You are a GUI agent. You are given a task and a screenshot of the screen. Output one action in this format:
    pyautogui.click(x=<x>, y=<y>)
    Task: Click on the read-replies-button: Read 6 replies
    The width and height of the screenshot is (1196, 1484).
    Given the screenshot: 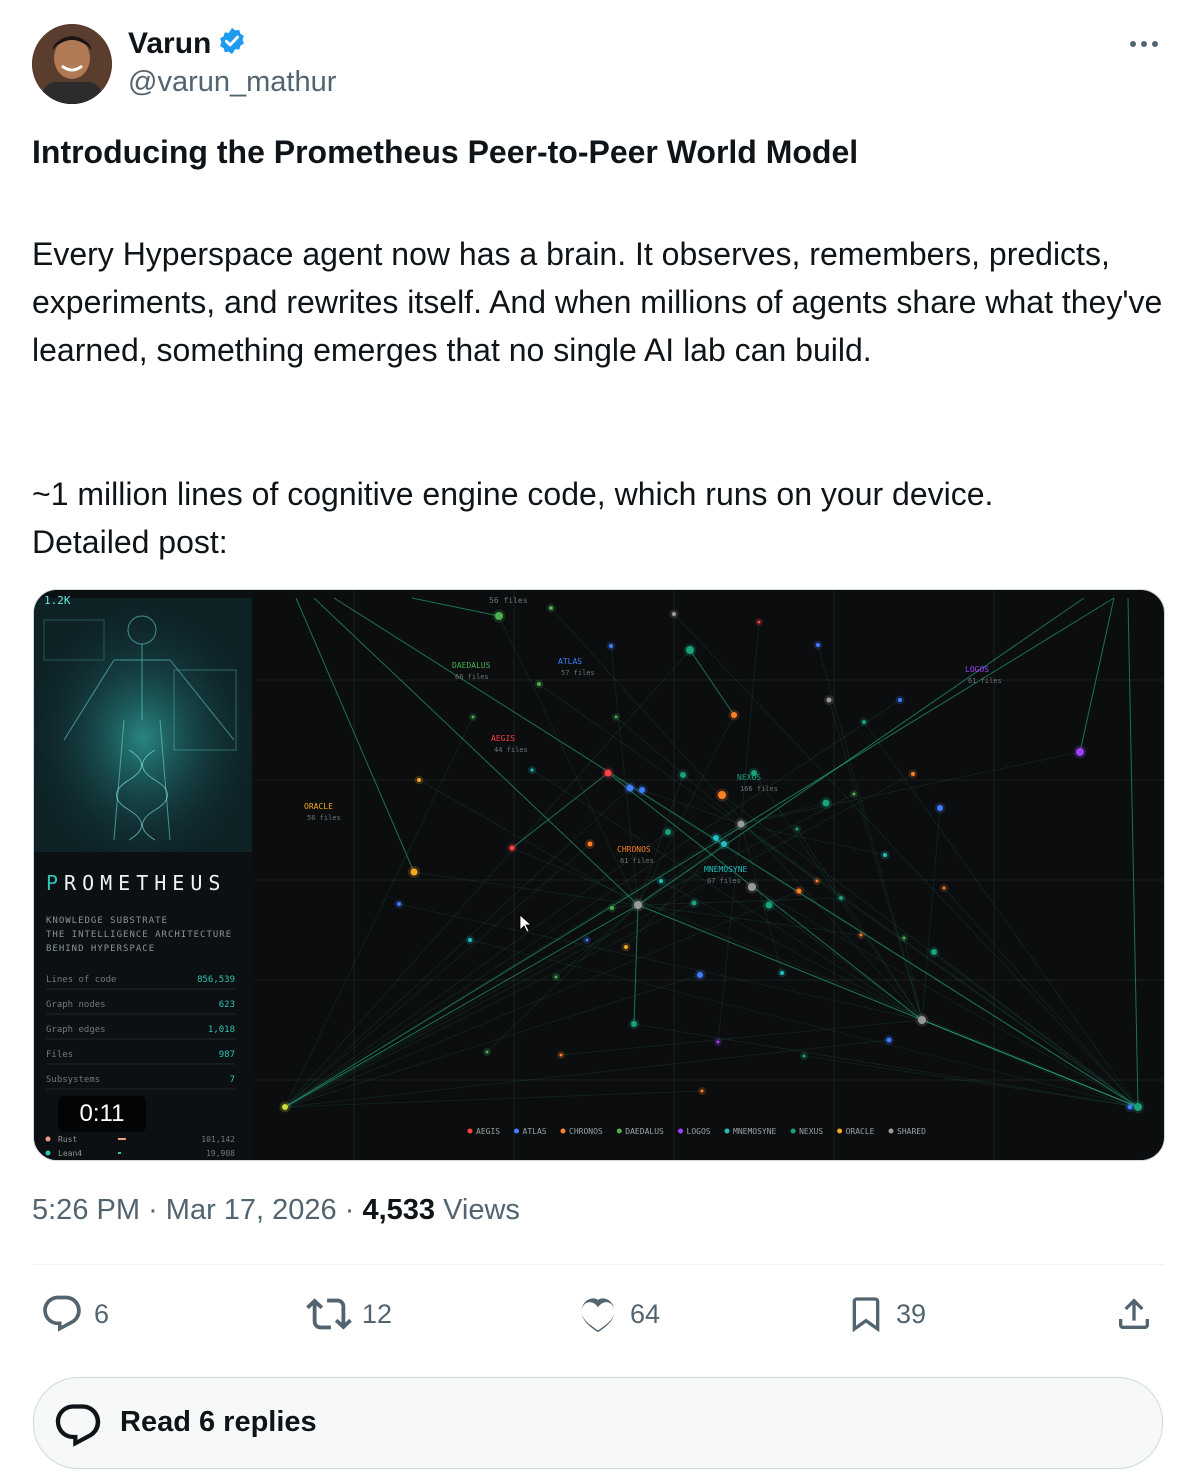 What is the action you would take?
    pyautogui.click(x=598, y=1423)
    